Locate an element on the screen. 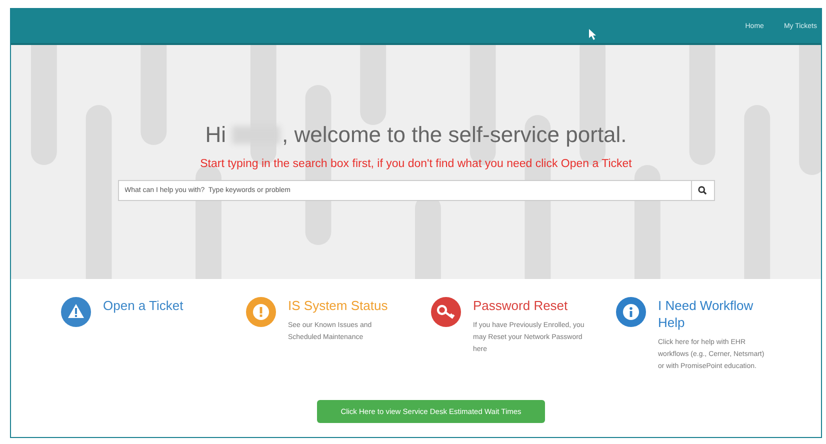 The width and height of the screenshot is (826, 444). cursor-icon is located at coordinates (593, 34).